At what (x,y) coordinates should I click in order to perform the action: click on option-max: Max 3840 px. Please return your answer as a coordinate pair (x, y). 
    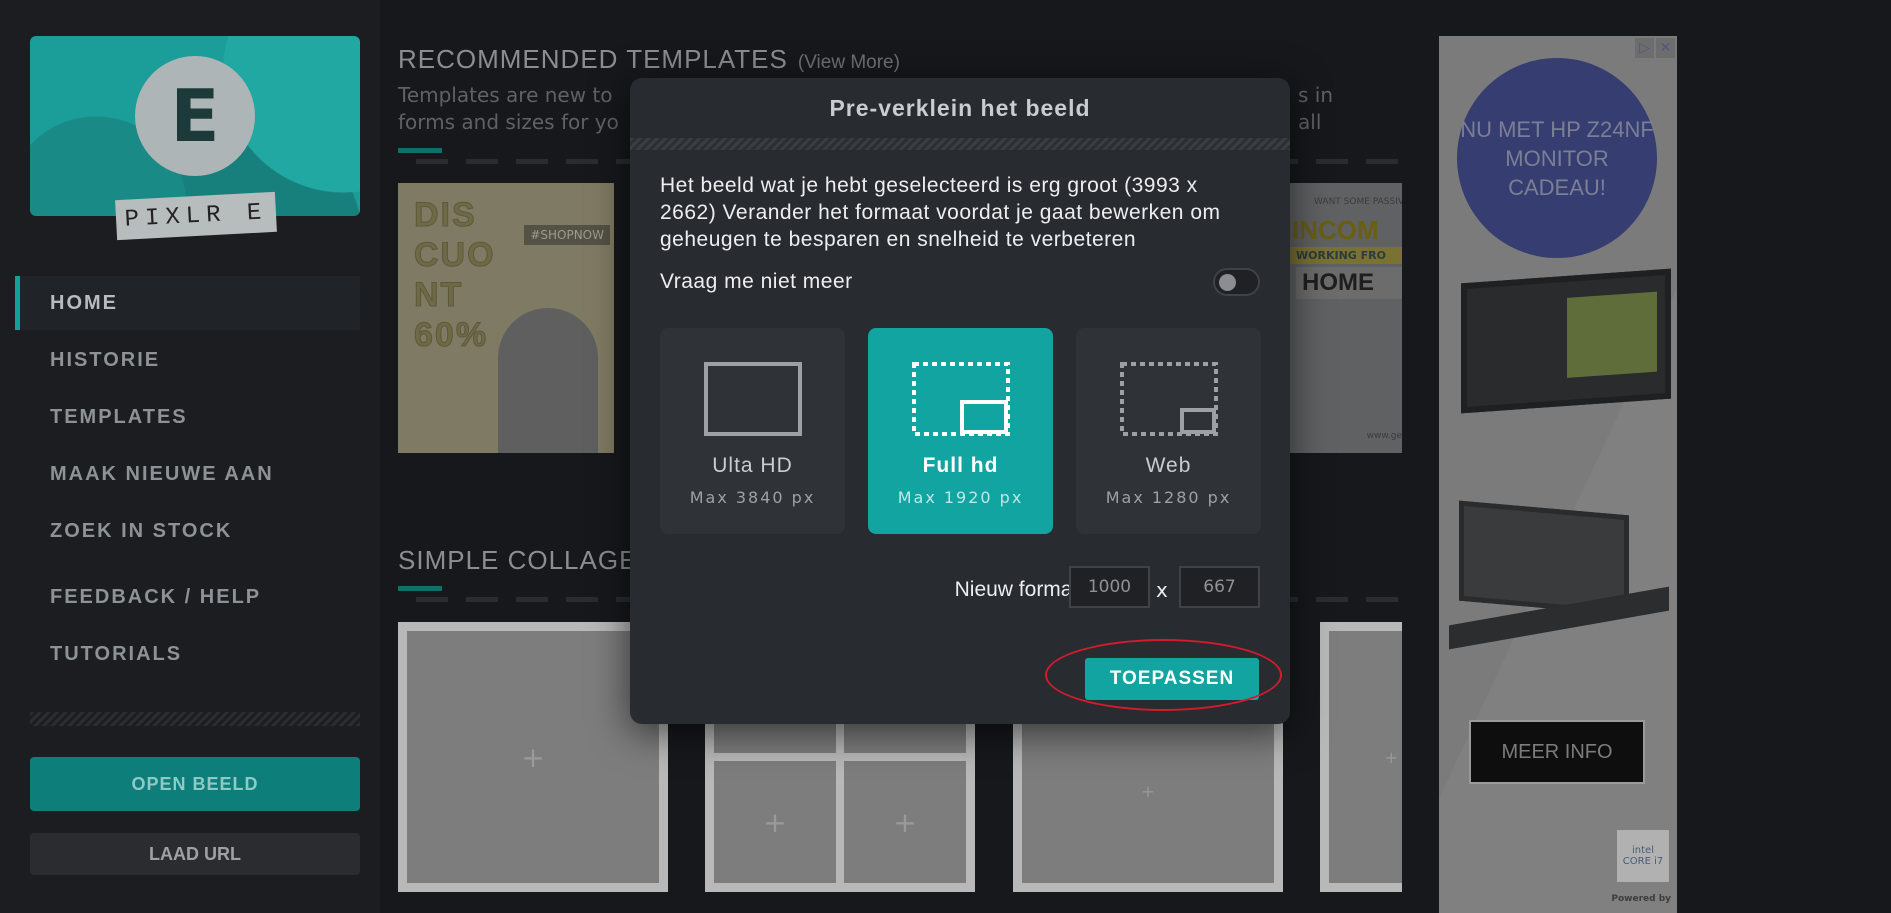
    Looking at the image, I should click on (752, 497).